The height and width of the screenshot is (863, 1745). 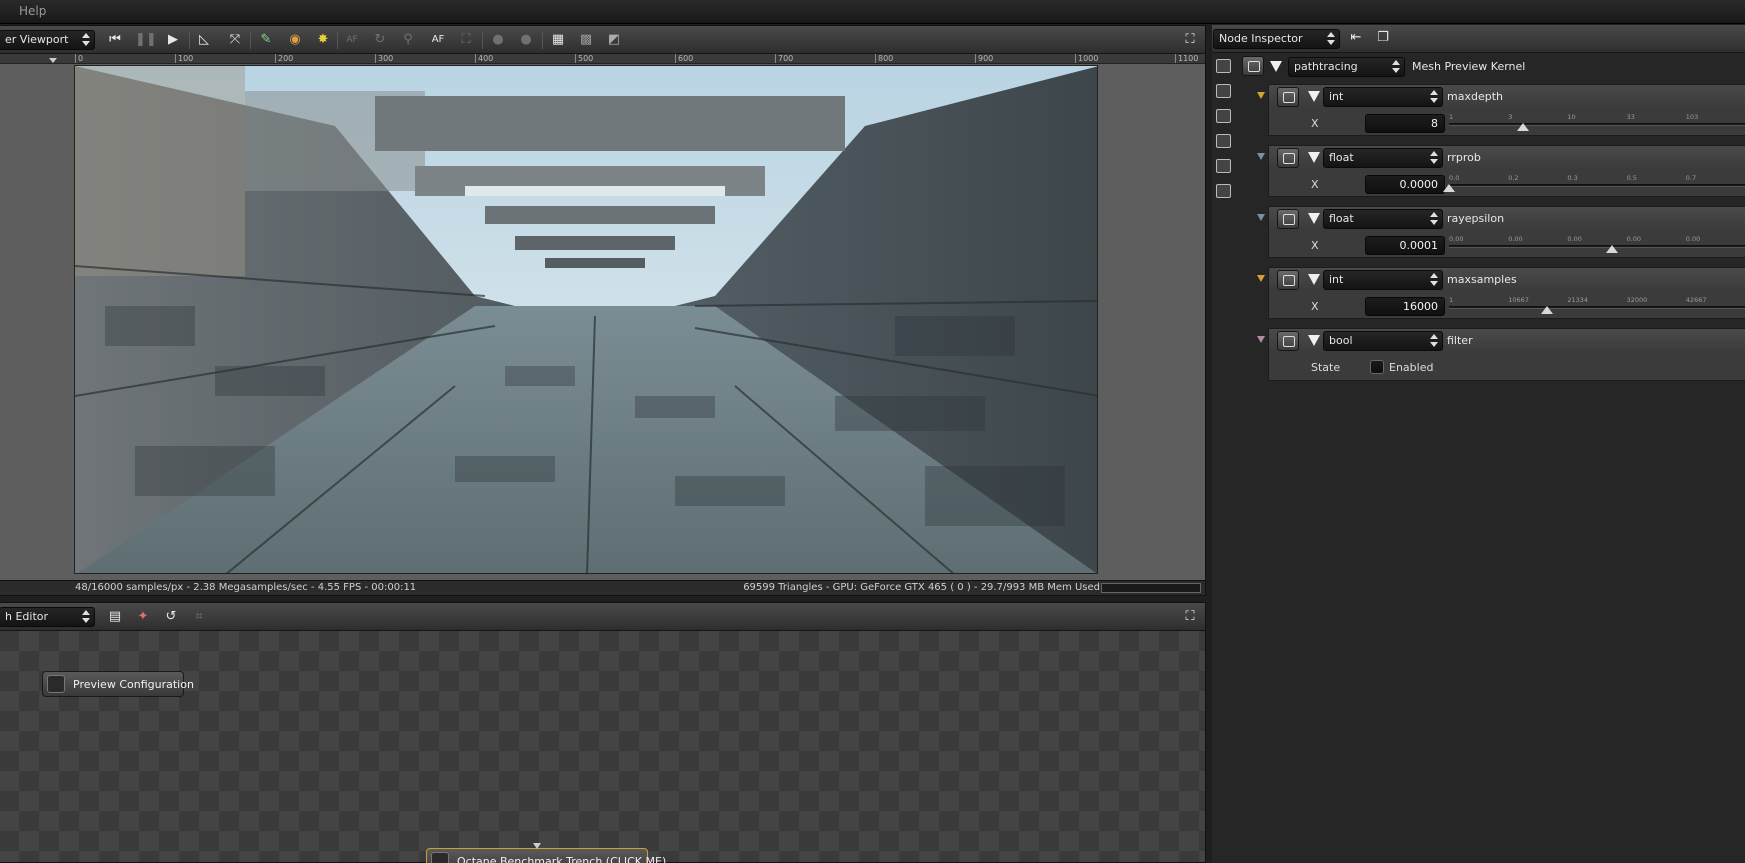 What do you see at coordinates (115, 617) in the screenshot?
I see `load-scene-icon: ▤` at bounding box center [115, 617].